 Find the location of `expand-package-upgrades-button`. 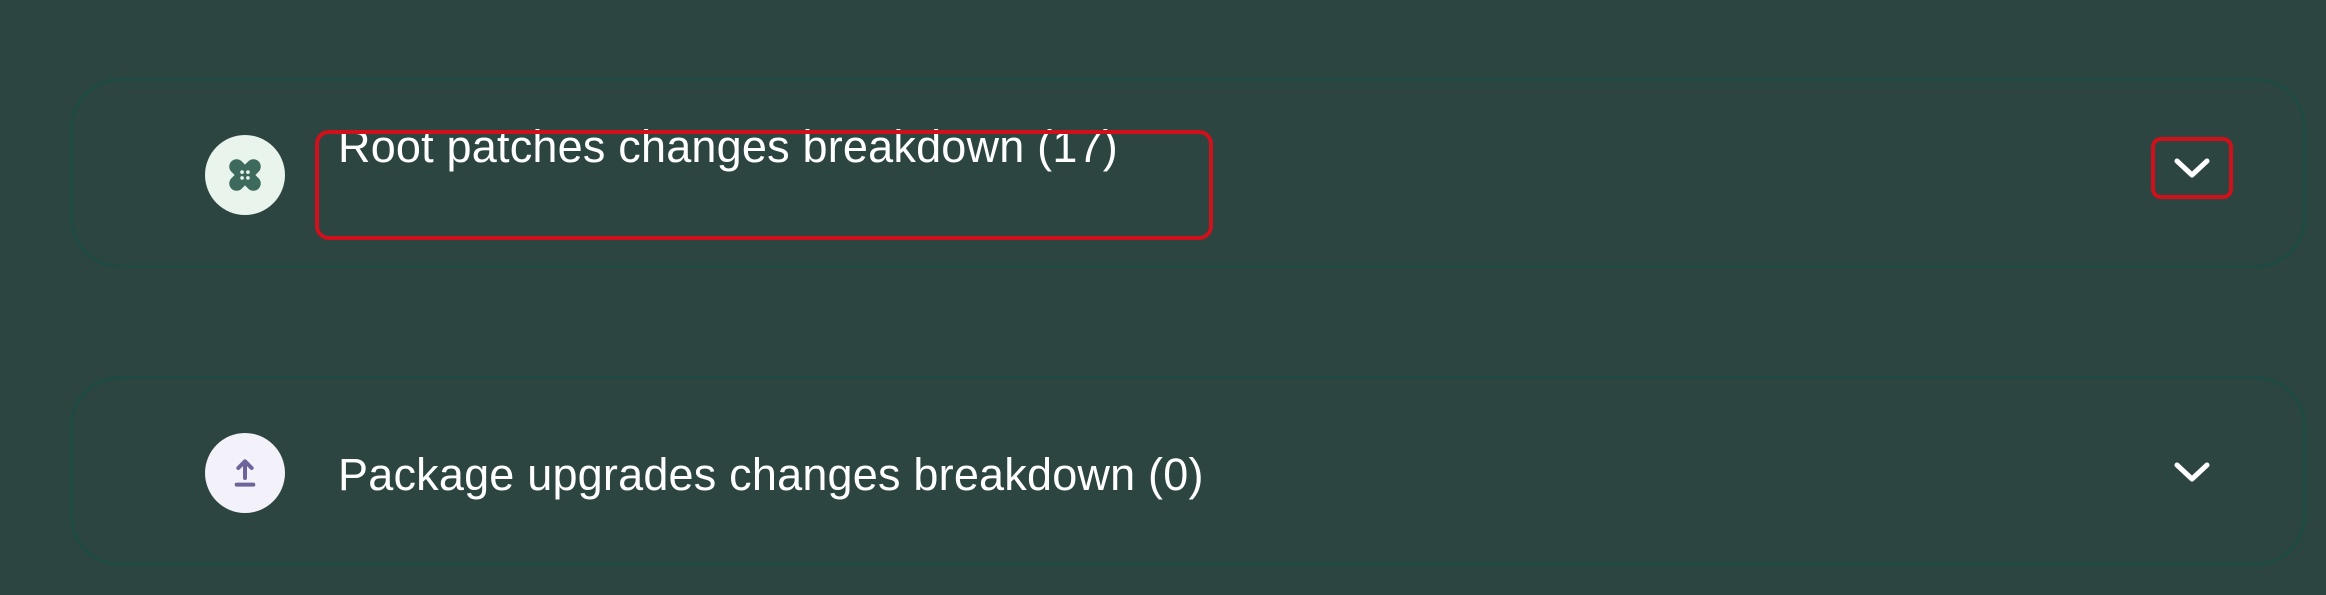

expand-package-upgrades-button is located at coordinates (2192, 472).